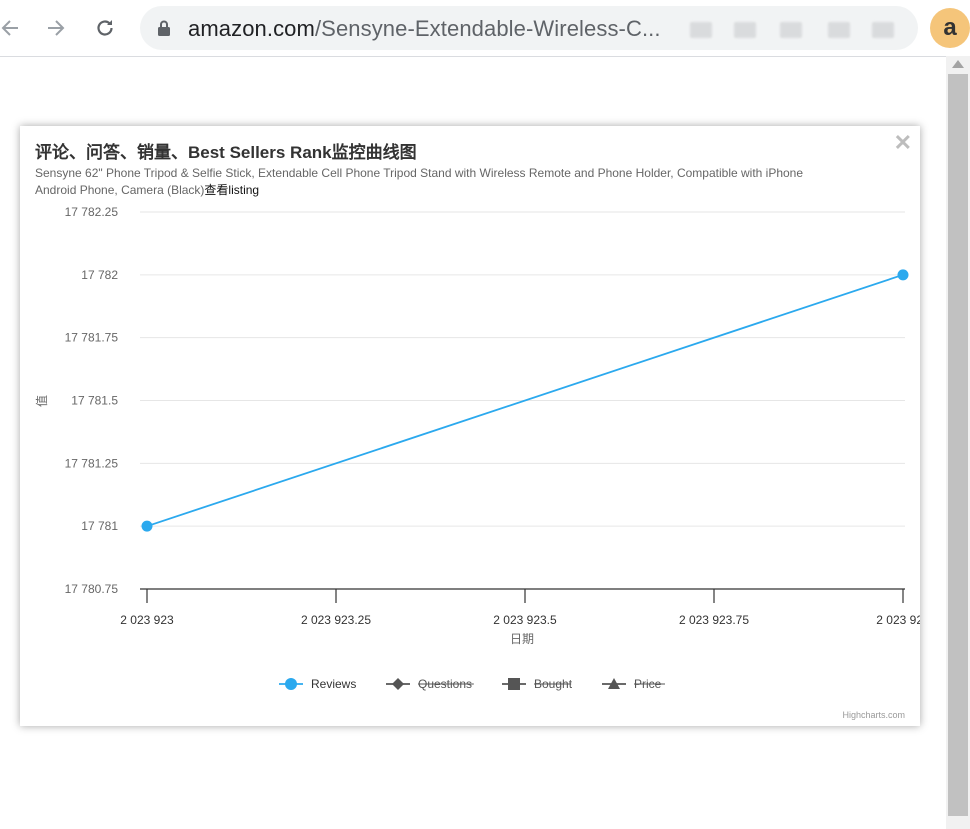 This screenshot has width=970, height=829. I want to click on x-tick-label: 2 023 923.75, so click(714, 620).